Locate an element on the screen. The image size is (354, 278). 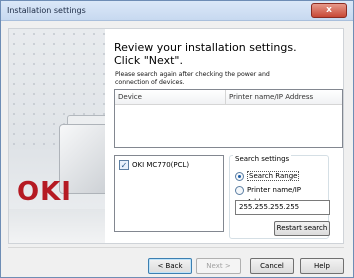
radio-selected-icon is located at coordinates (239, 176).